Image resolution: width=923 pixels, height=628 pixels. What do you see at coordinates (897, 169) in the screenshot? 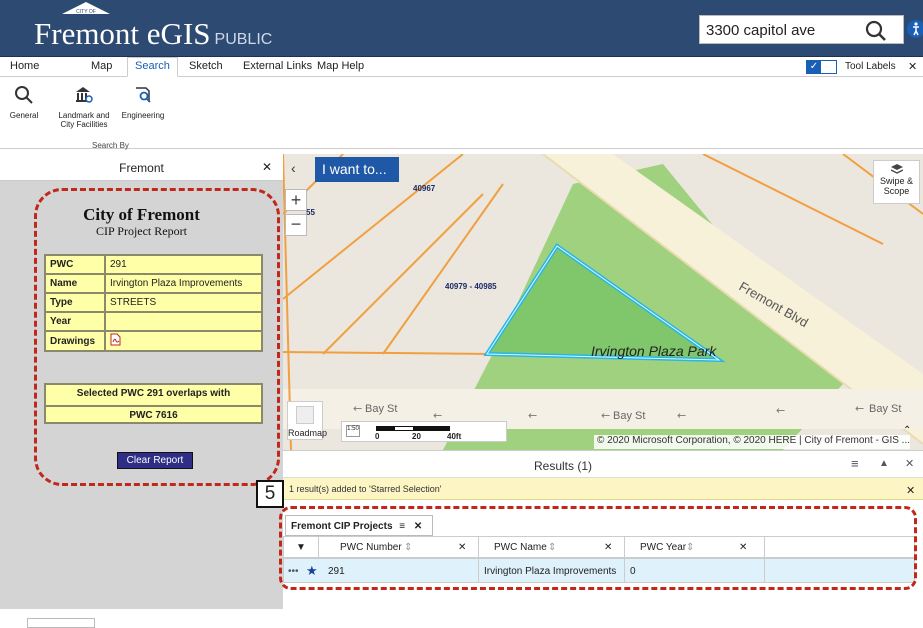
I see `layers-icon` at bounding box center [897, 169].